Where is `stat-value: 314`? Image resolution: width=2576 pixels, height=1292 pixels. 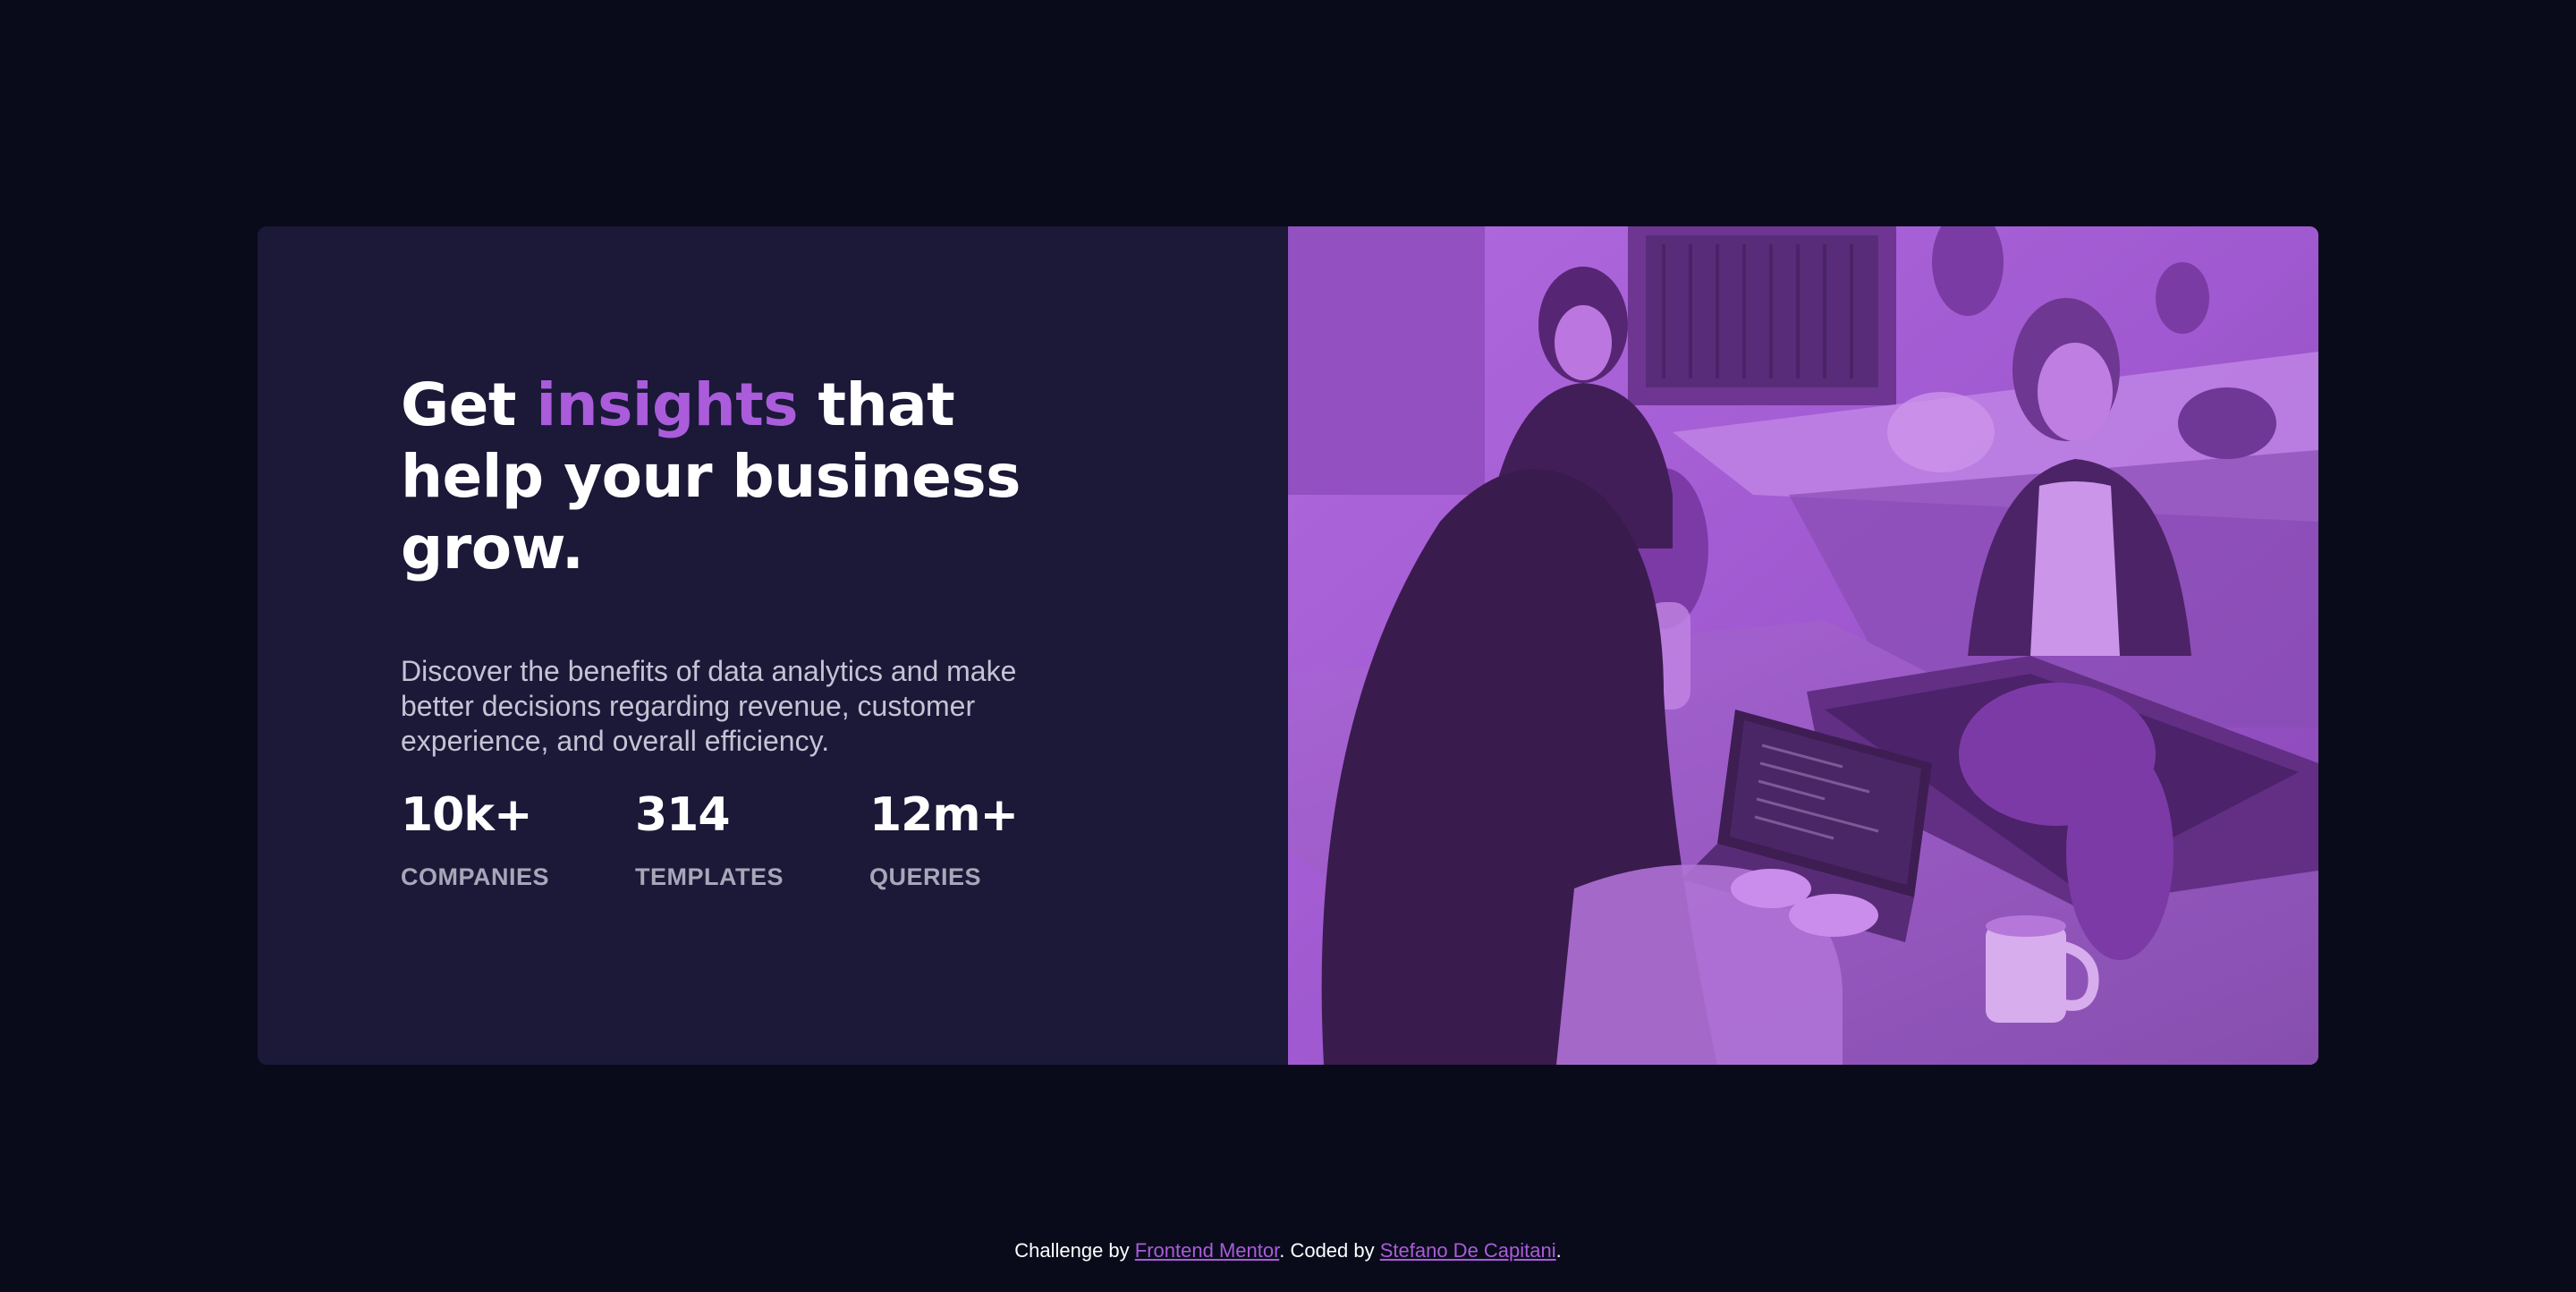 stat-value: 314 is located at coordinates (683, 815).